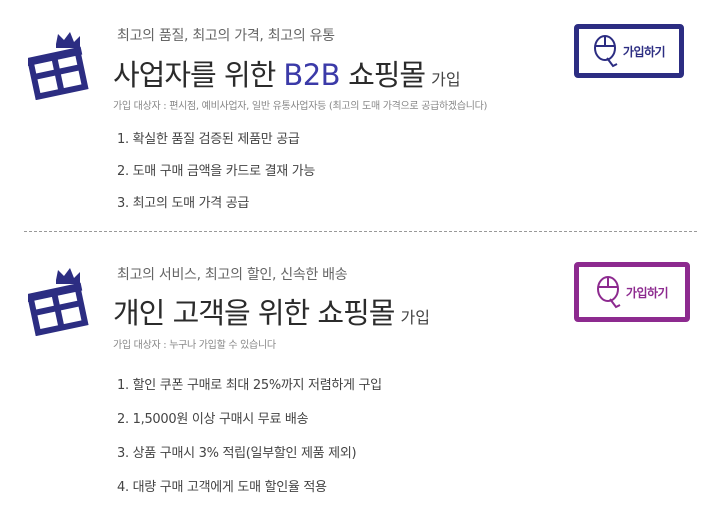 The width and height of the screenshot is (717, 520). What do you see at coordinates (415, 317) in the screenshot?
I see `b2c-title-join: 가입` at bounding box center [415, 317].